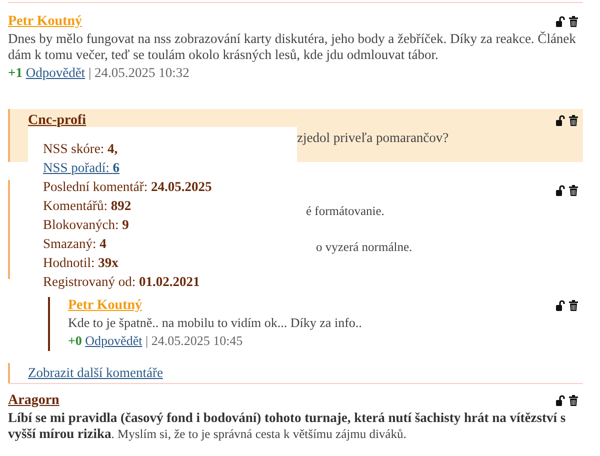  Describe the element at coordinates (86, 225) in the screenshot. I see `profile-stat: Blokovaných: 9` at that location.